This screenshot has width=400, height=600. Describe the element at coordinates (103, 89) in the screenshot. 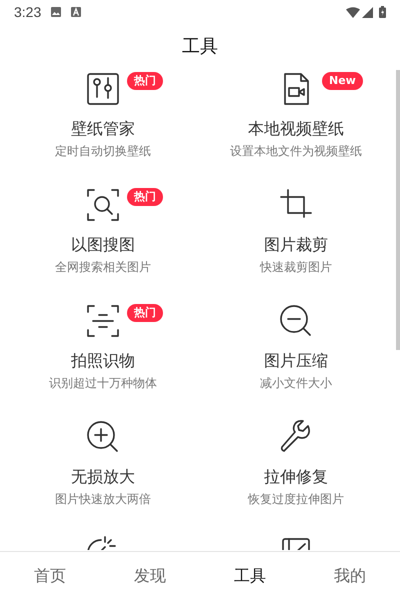

I see `sliders-icon` at that location.